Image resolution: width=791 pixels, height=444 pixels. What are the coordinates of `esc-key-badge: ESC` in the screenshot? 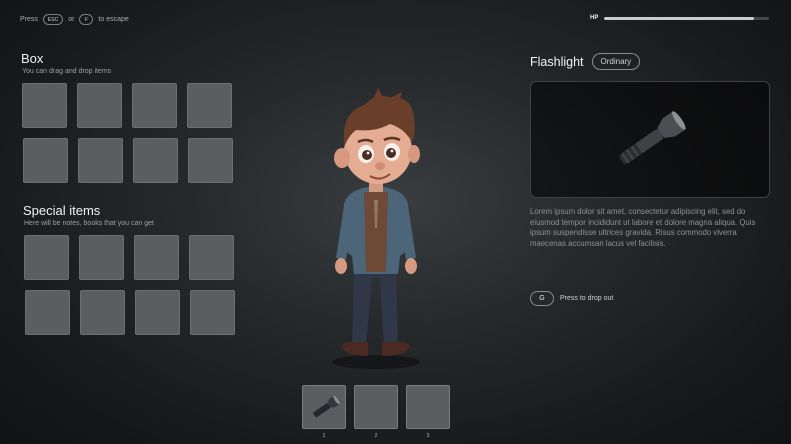 It's located at (53, 19).